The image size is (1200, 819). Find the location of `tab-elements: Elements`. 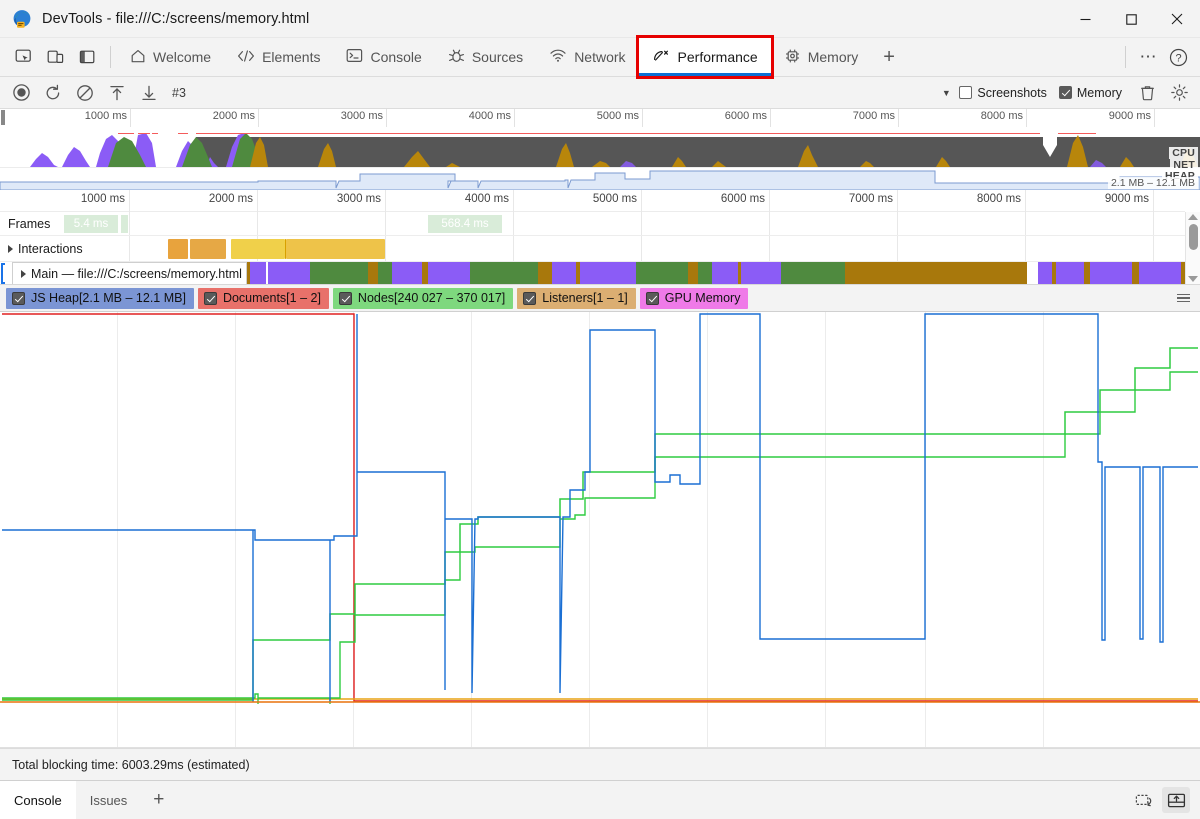

tab-elements: Elements is located at coordinates (278, 57).